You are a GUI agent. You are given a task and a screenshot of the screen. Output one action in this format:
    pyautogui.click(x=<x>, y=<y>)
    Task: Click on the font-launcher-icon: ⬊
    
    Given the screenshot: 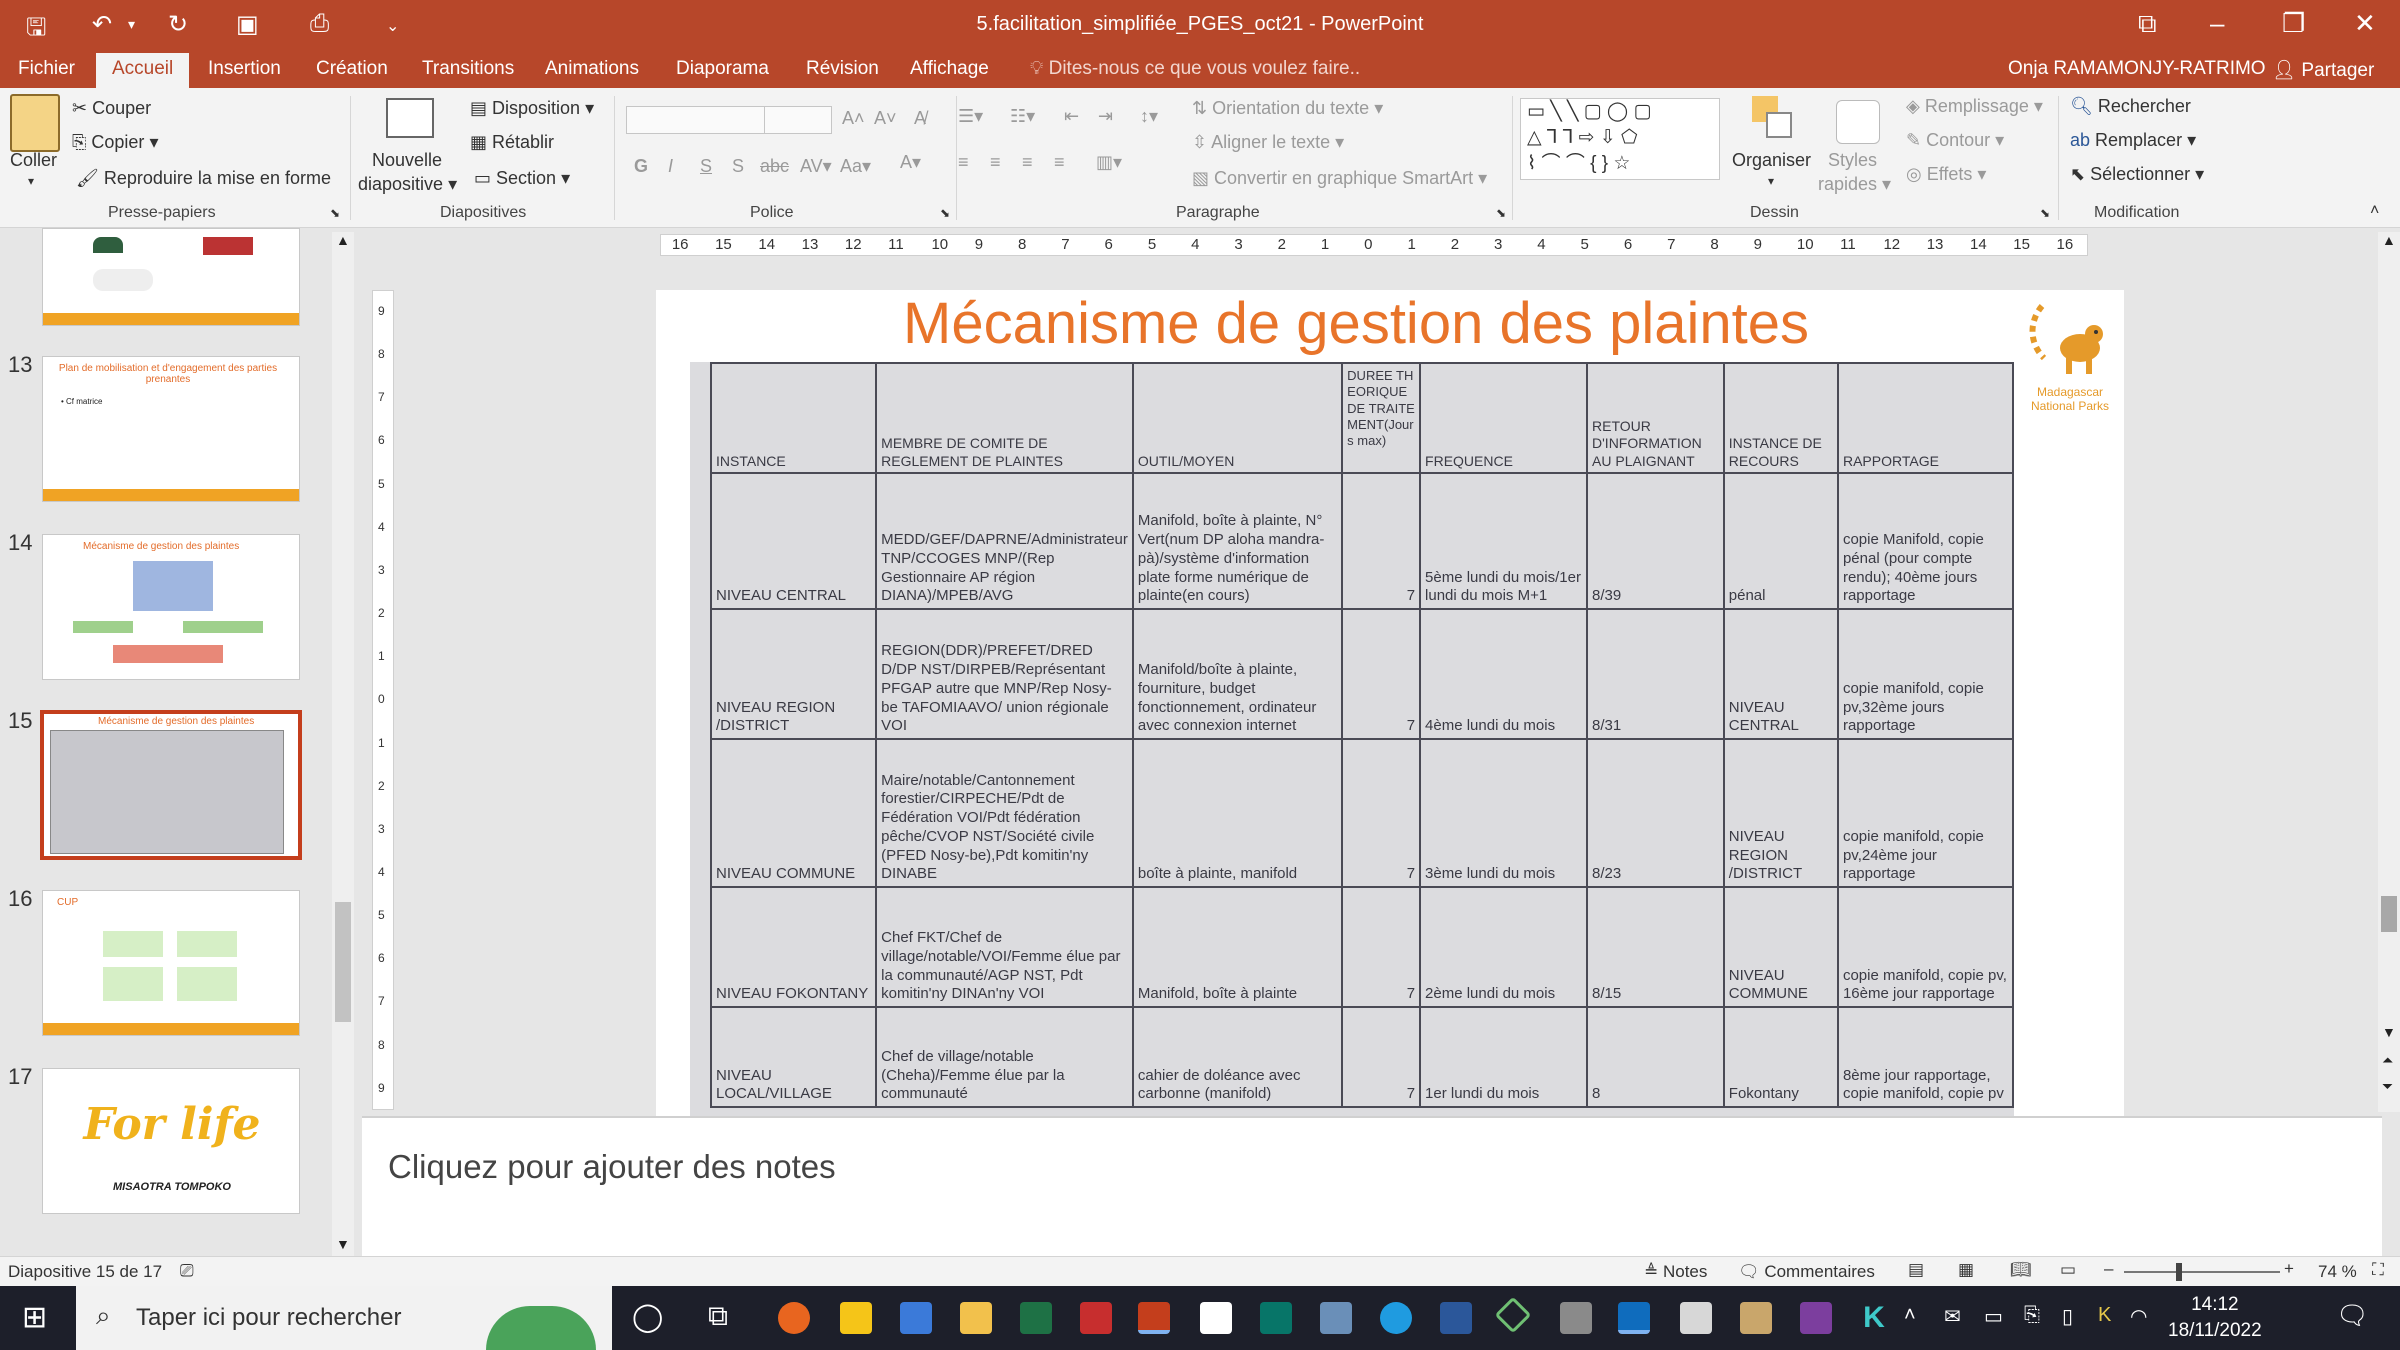 What is the action you would take?
    pyautogui.click(x=945, y=213)
    